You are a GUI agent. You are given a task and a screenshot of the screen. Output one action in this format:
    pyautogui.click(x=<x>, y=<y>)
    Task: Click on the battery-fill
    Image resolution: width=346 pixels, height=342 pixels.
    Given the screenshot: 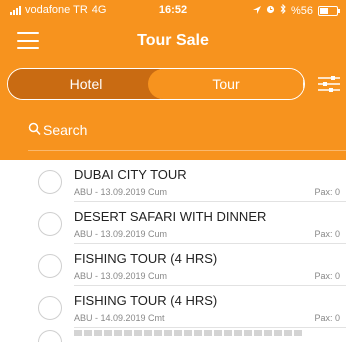 What is the action you would take?
    pyautogui.click(x=324, y=10)
    